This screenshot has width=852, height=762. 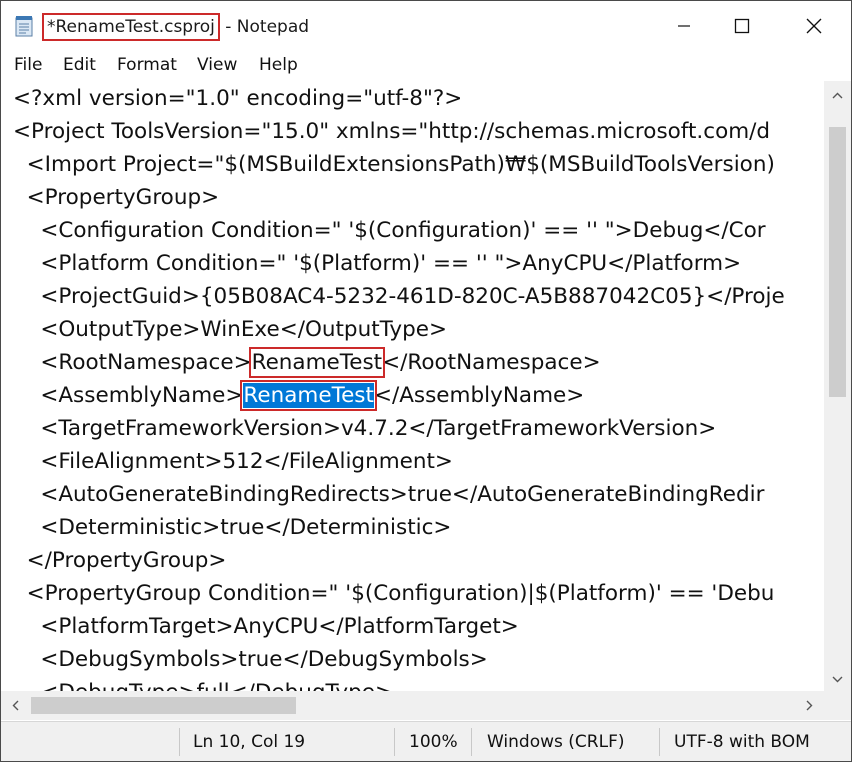 I want to click on code-line: <DebugSymbols>true</DebugSymbols>, so click(x=250, y=659).